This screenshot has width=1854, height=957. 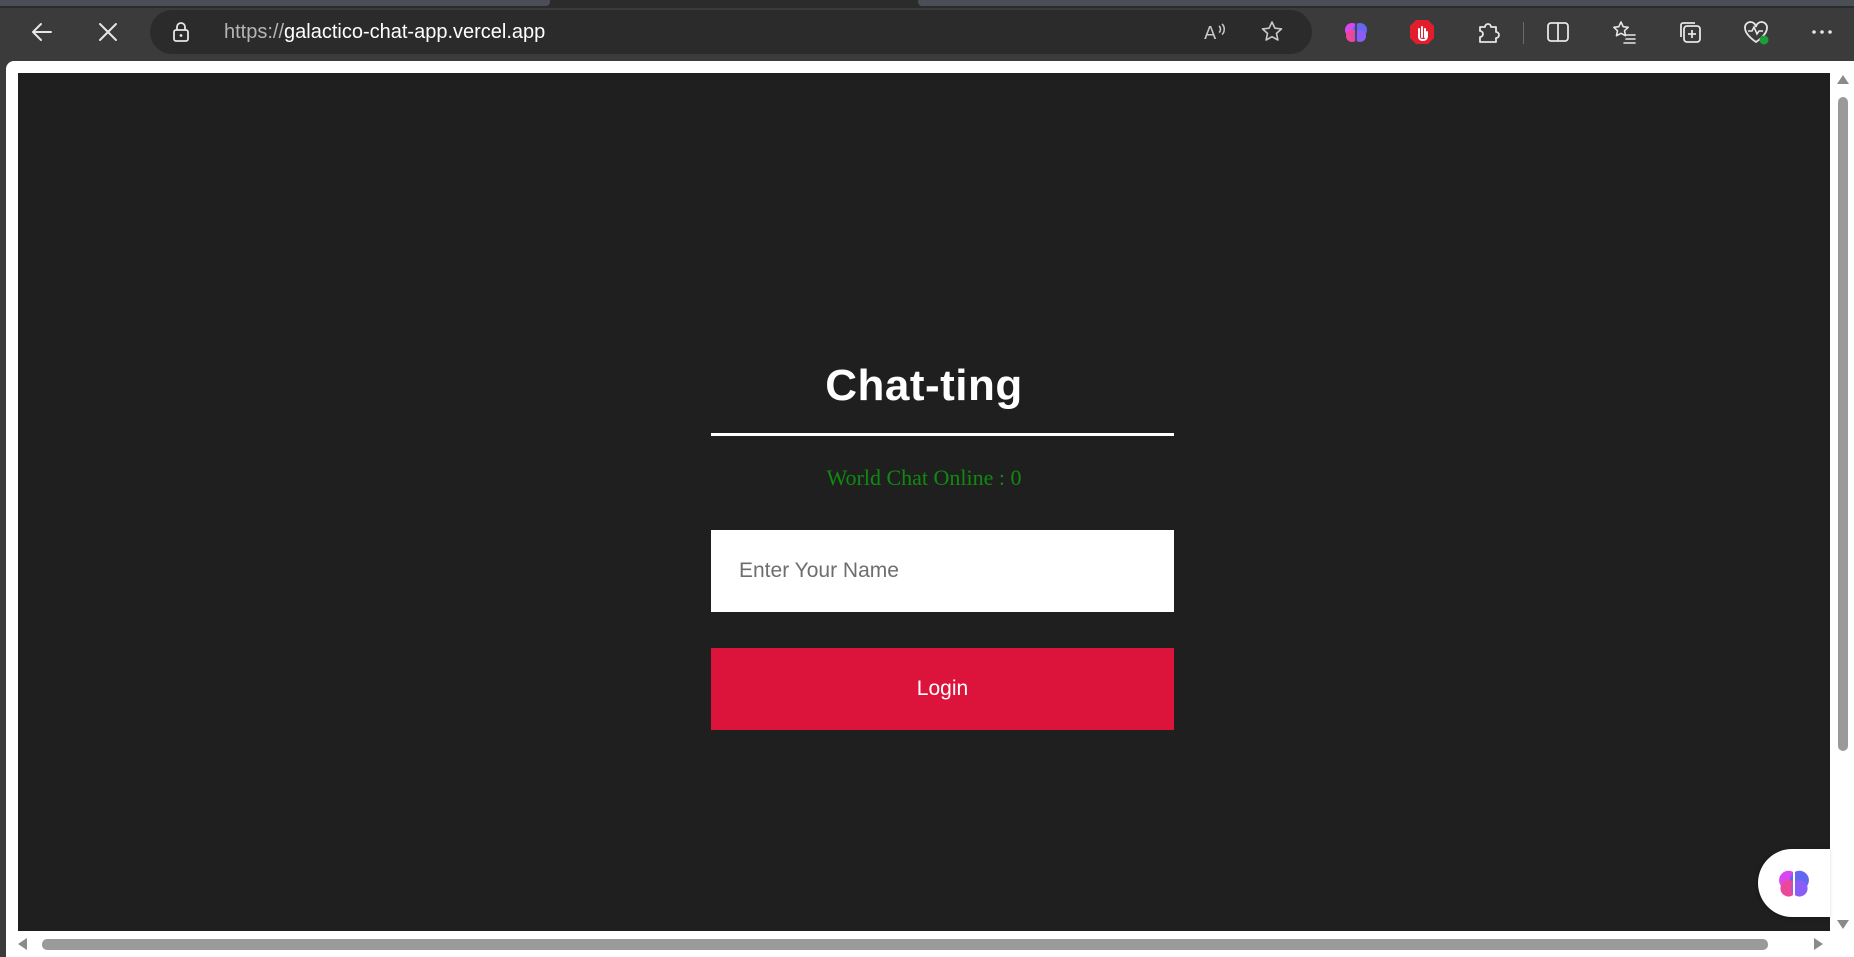 What do you see at coordinates (942, 689) in the screenshot?
I see `login-button: Login` at bounding box center [942, 689].